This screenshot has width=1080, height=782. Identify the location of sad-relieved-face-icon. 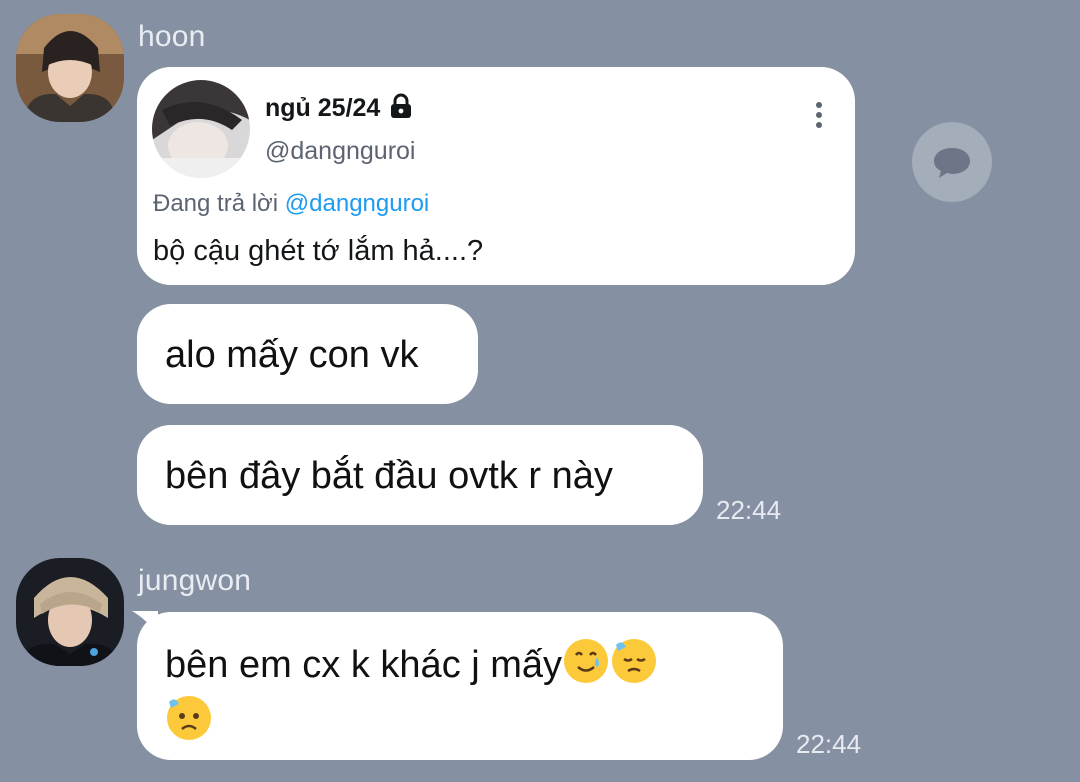
(189, 720).